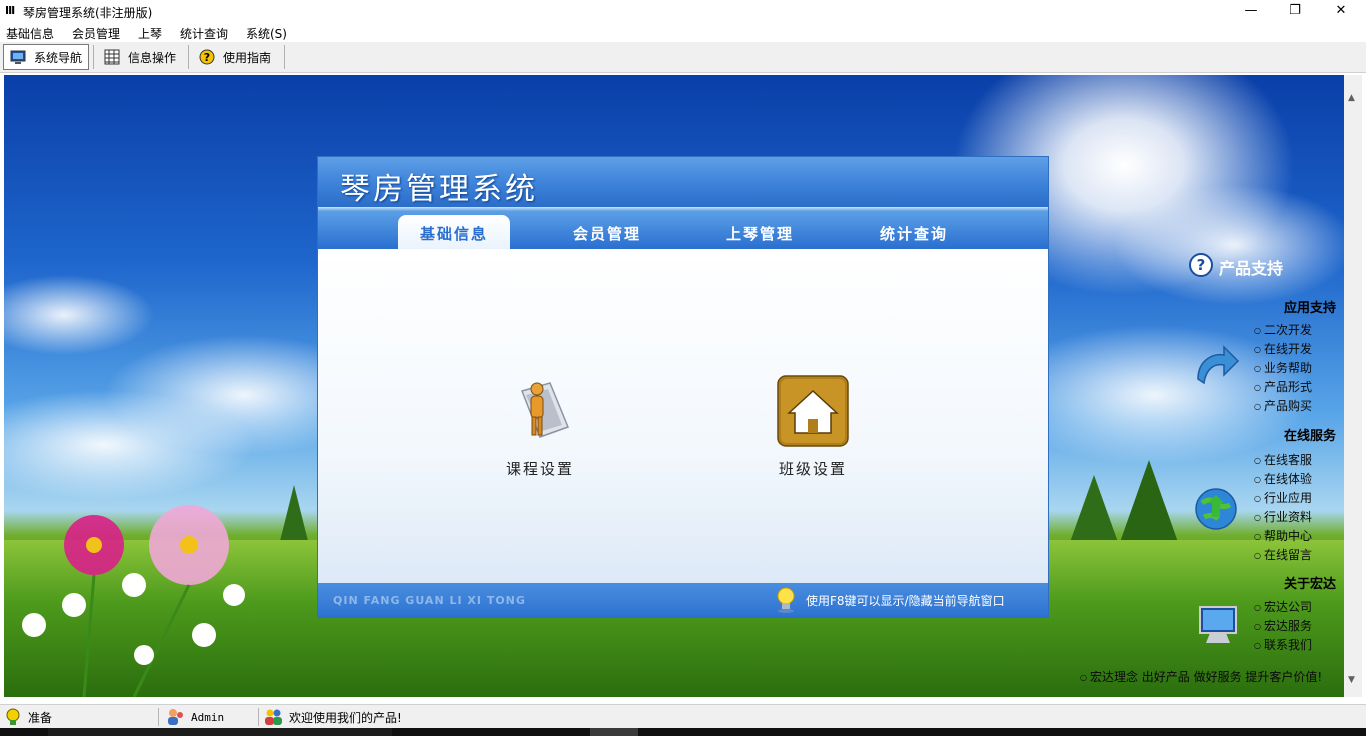  I want to click on nav-button: 系统导航, so click(46, 57).